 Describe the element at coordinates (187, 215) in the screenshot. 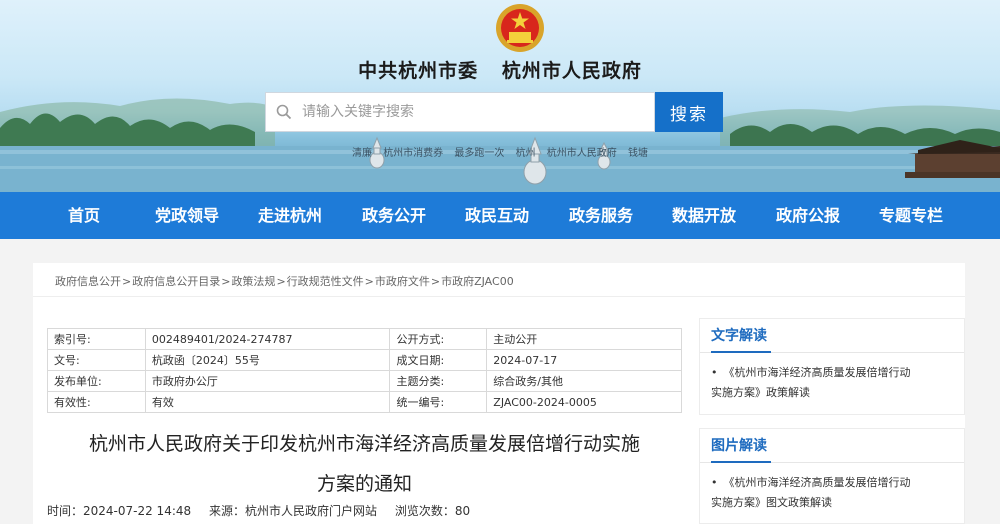

I see `nav-item-leadership: 党政领导` at that location.